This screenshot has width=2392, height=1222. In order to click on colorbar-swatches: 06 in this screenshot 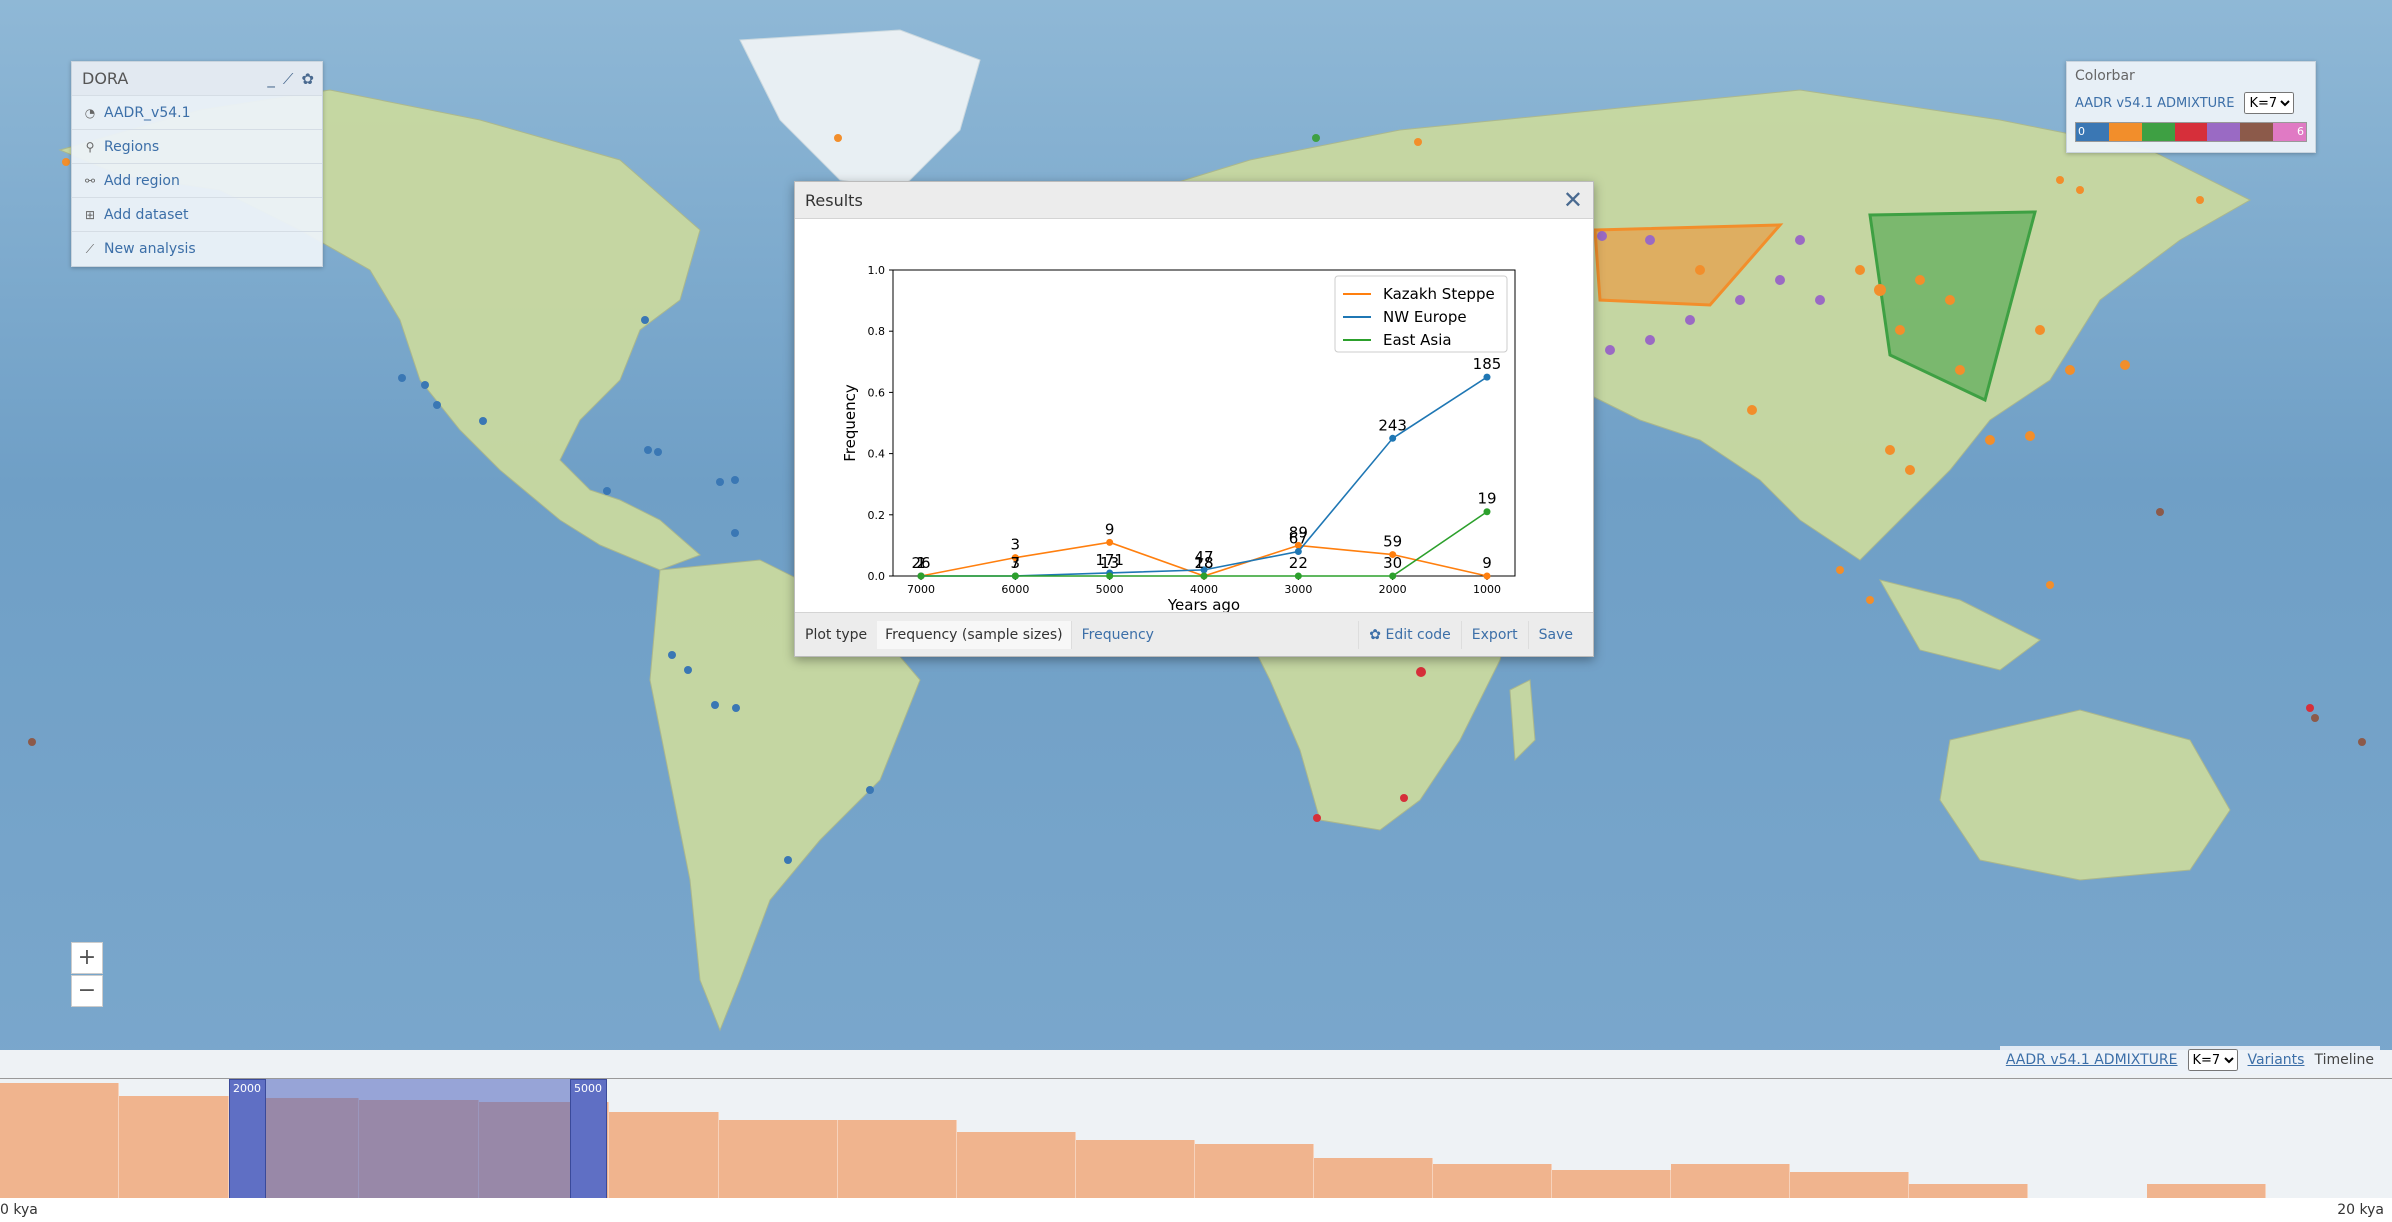, I will do `click(2191, 132)`.